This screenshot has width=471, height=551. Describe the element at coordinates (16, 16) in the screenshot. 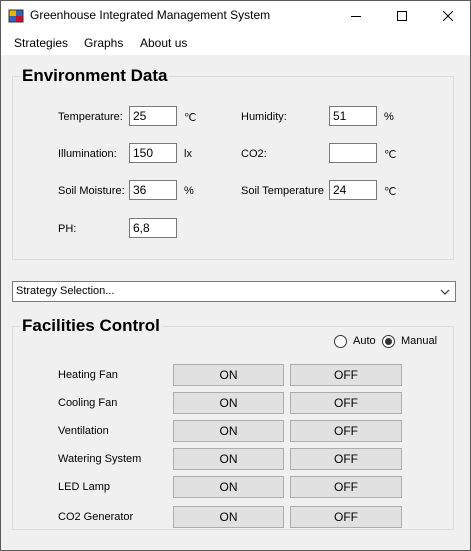

I see `app-icon` at that location.